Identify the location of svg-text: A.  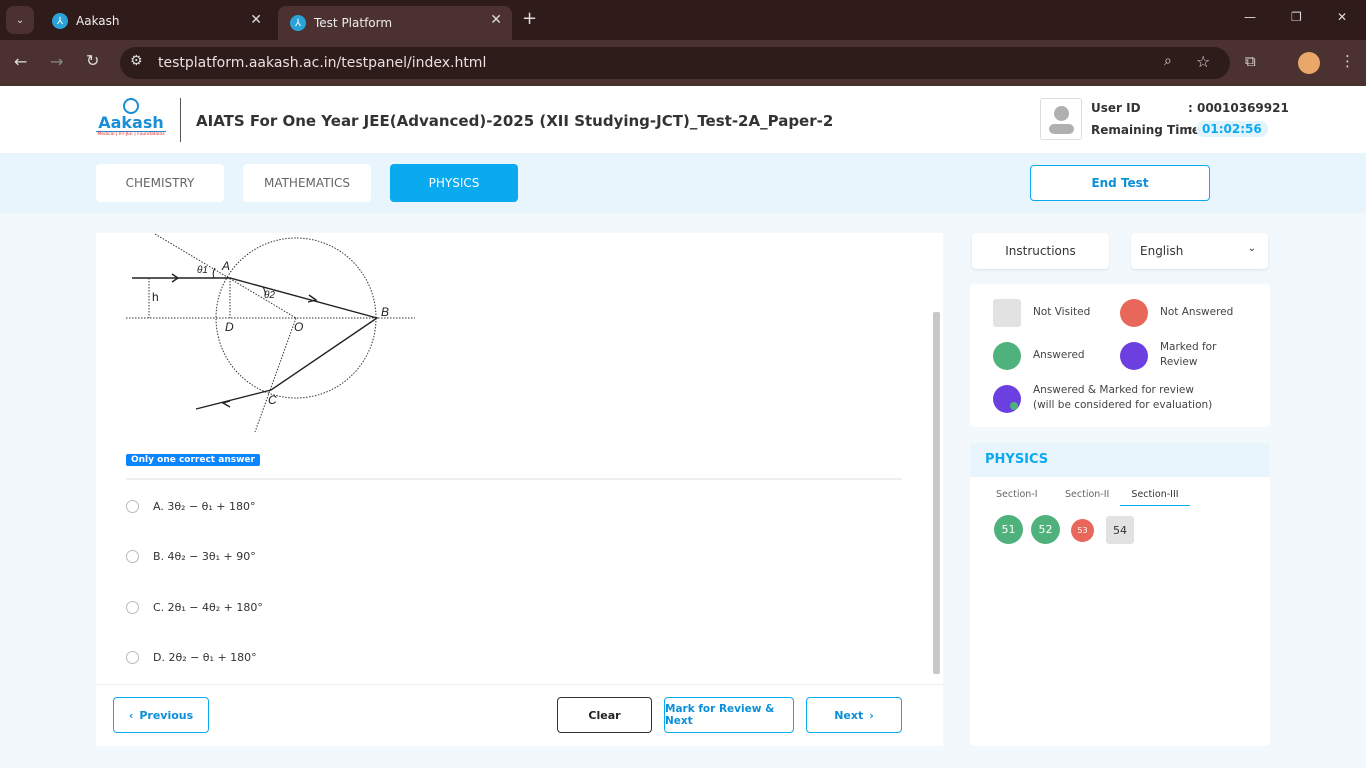
(225, 266).